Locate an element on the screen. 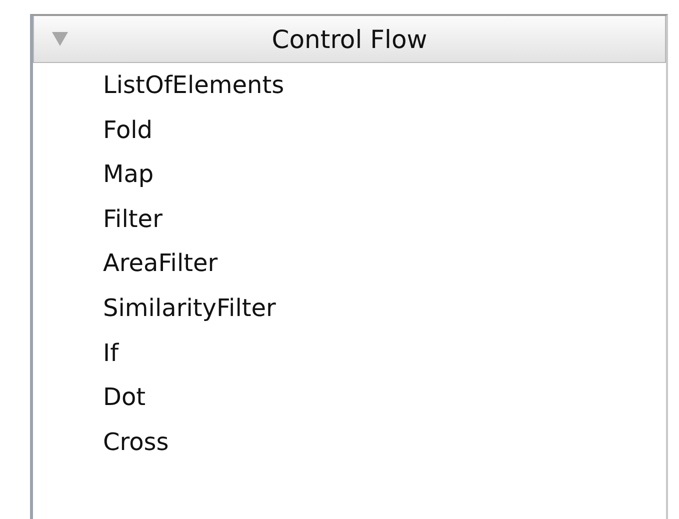  palette-item: Cross is located at coordinates (101, 442).